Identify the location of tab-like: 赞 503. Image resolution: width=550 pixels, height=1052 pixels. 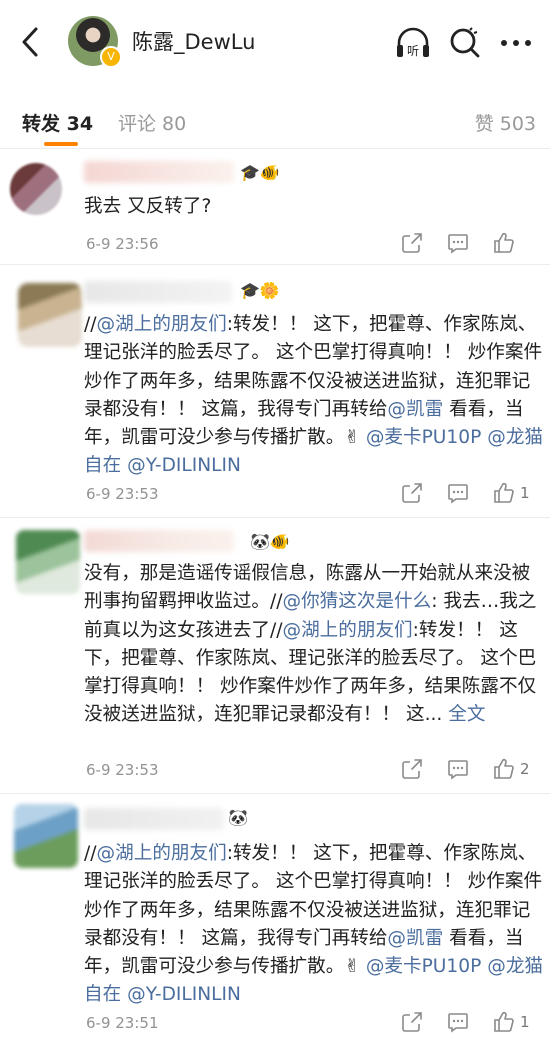
(505, 122).